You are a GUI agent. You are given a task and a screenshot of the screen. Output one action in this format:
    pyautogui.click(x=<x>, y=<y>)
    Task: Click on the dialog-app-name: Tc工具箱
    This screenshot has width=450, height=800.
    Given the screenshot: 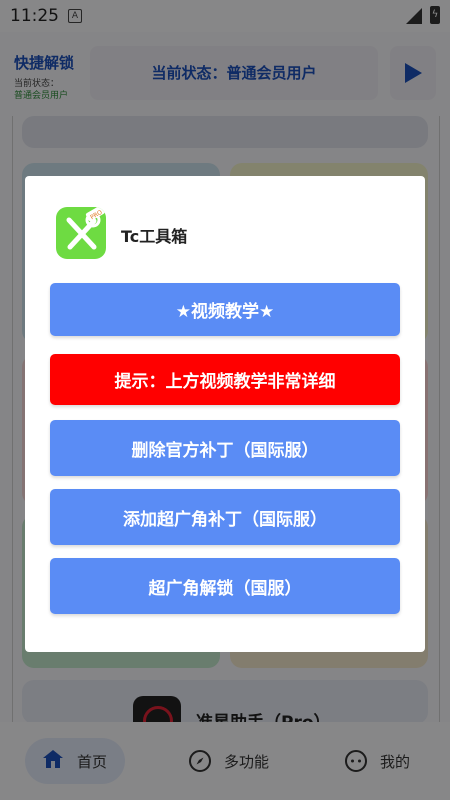 What is the action you would take?
    pyautogui.click(x=154, y=236)
    